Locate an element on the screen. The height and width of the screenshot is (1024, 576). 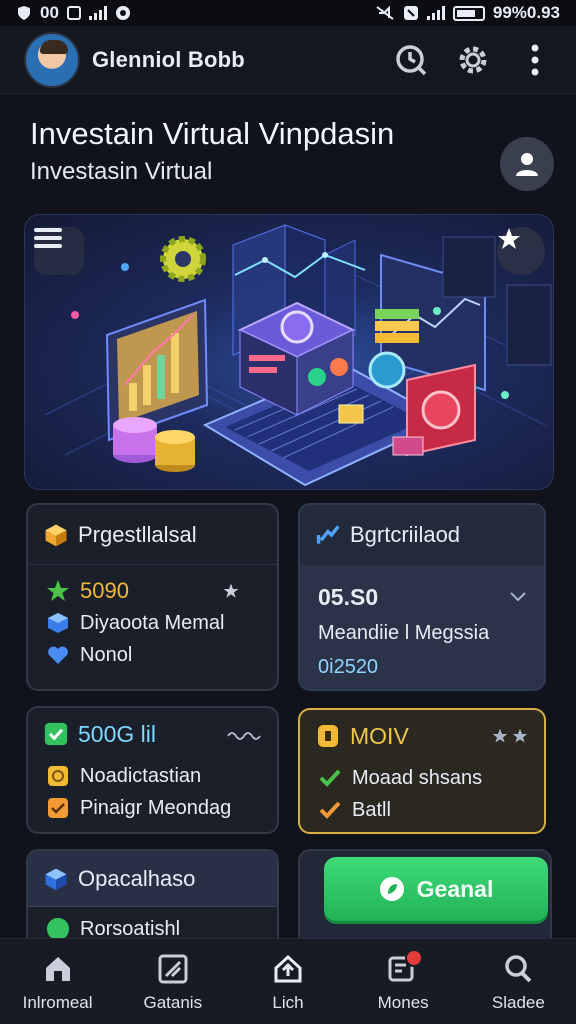
nav-label-home: Inlromeal is located at coordinates (57, 1002).